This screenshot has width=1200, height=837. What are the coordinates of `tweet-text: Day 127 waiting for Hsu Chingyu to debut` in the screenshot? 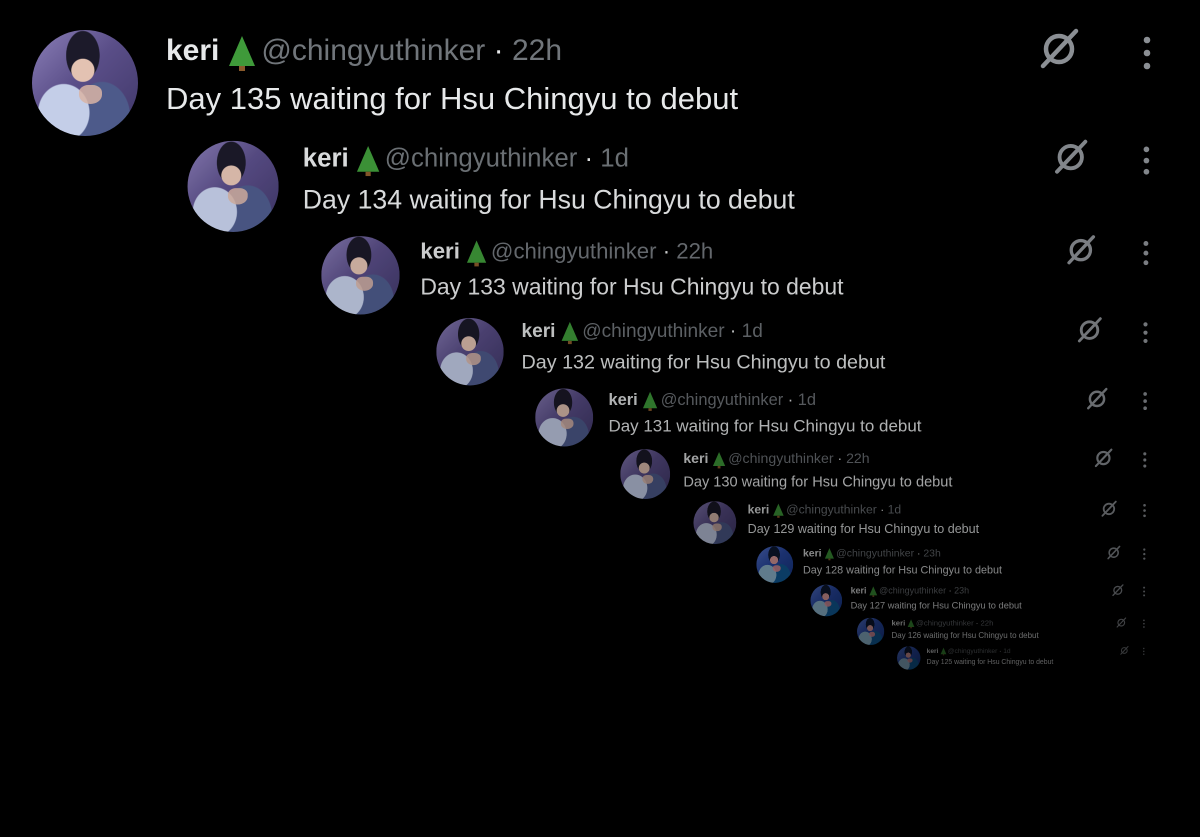 It's located at (936, 605).